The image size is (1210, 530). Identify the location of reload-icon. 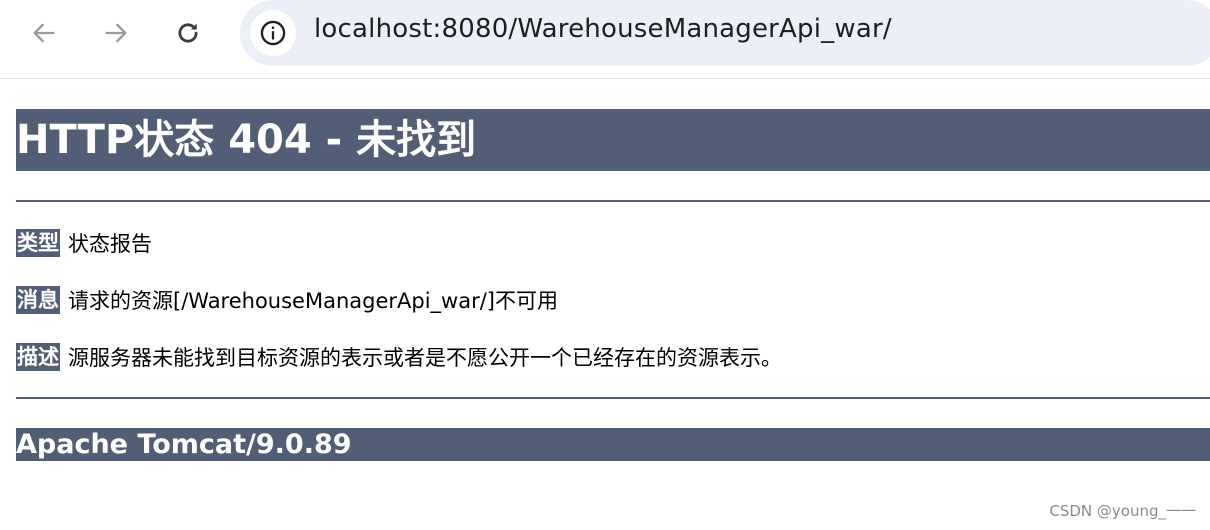
(188, 33).